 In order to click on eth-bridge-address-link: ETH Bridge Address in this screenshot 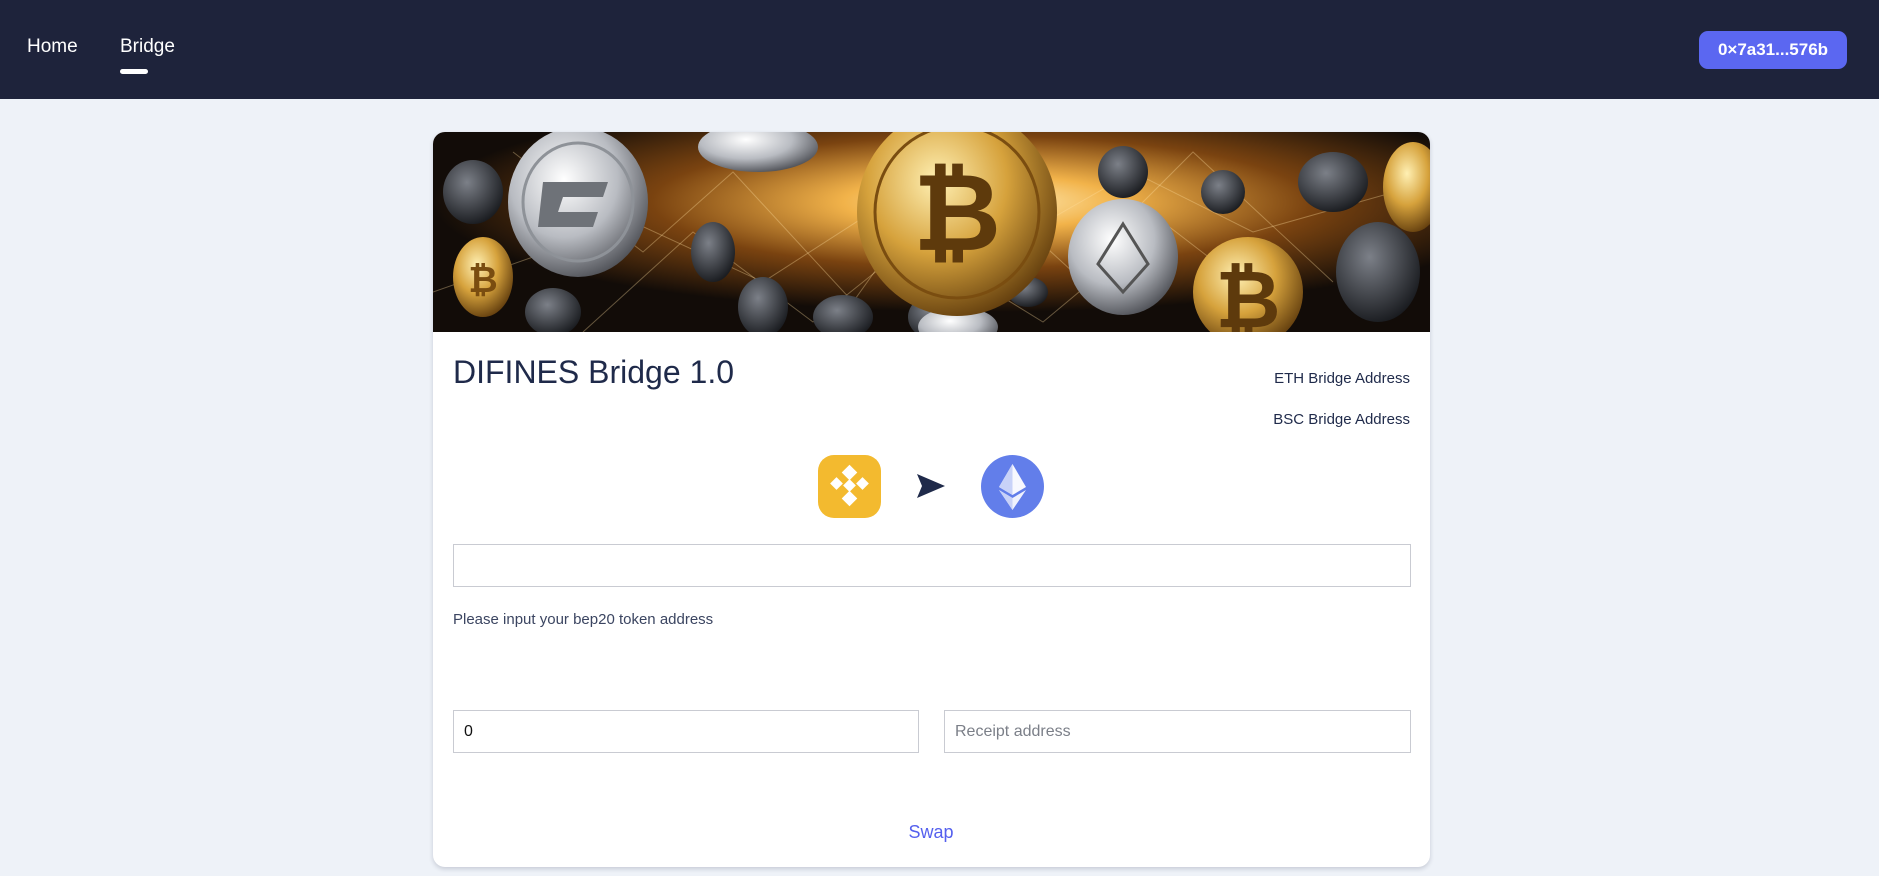, I will do `click(1342, 378)`.